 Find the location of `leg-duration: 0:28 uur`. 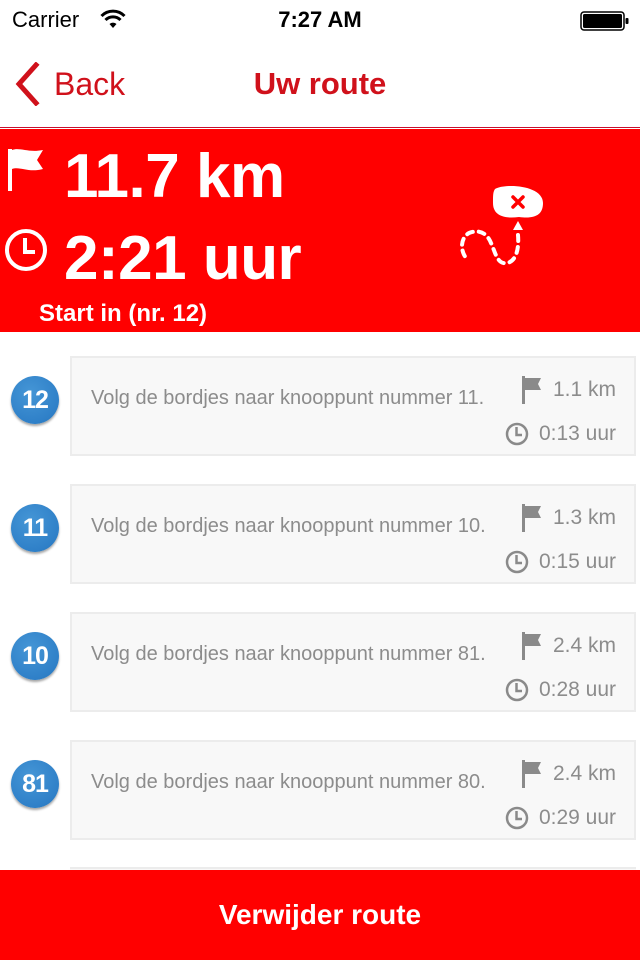

leg-duration: 0:28 uur is located at coordinates (577, 689).